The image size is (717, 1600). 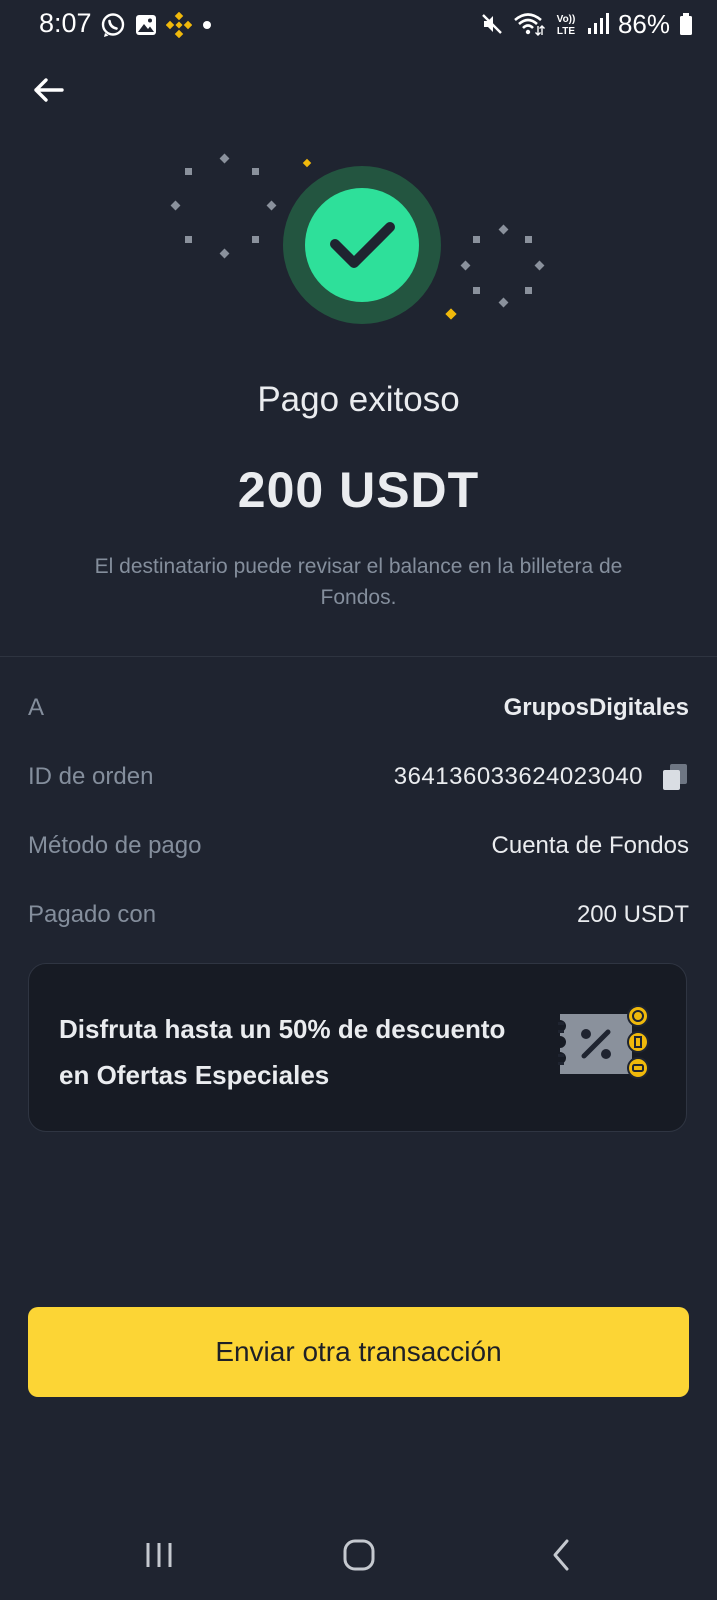 I want to click on home-button, so click(x=359, y=1555).